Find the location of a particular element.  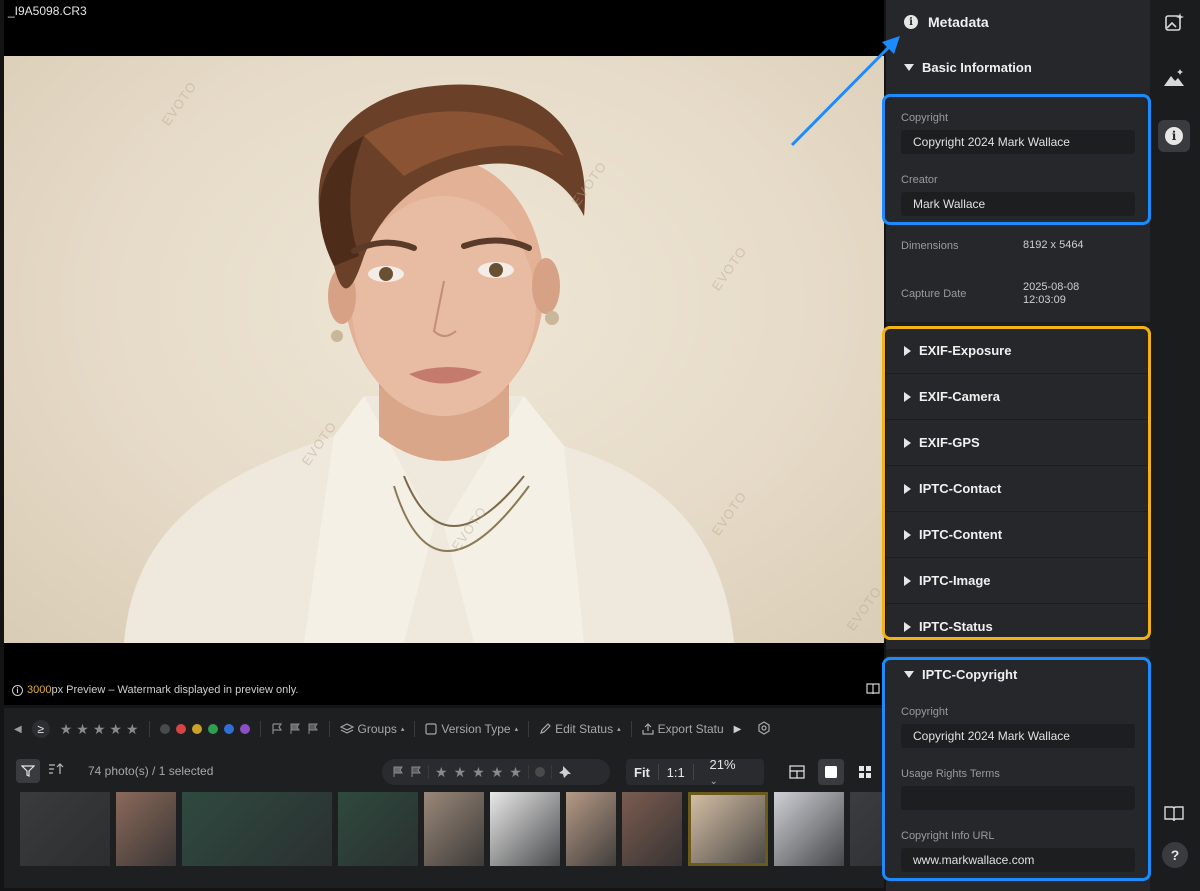

chevron-down-icon: ⌄ is located at coordinates (713, 781).